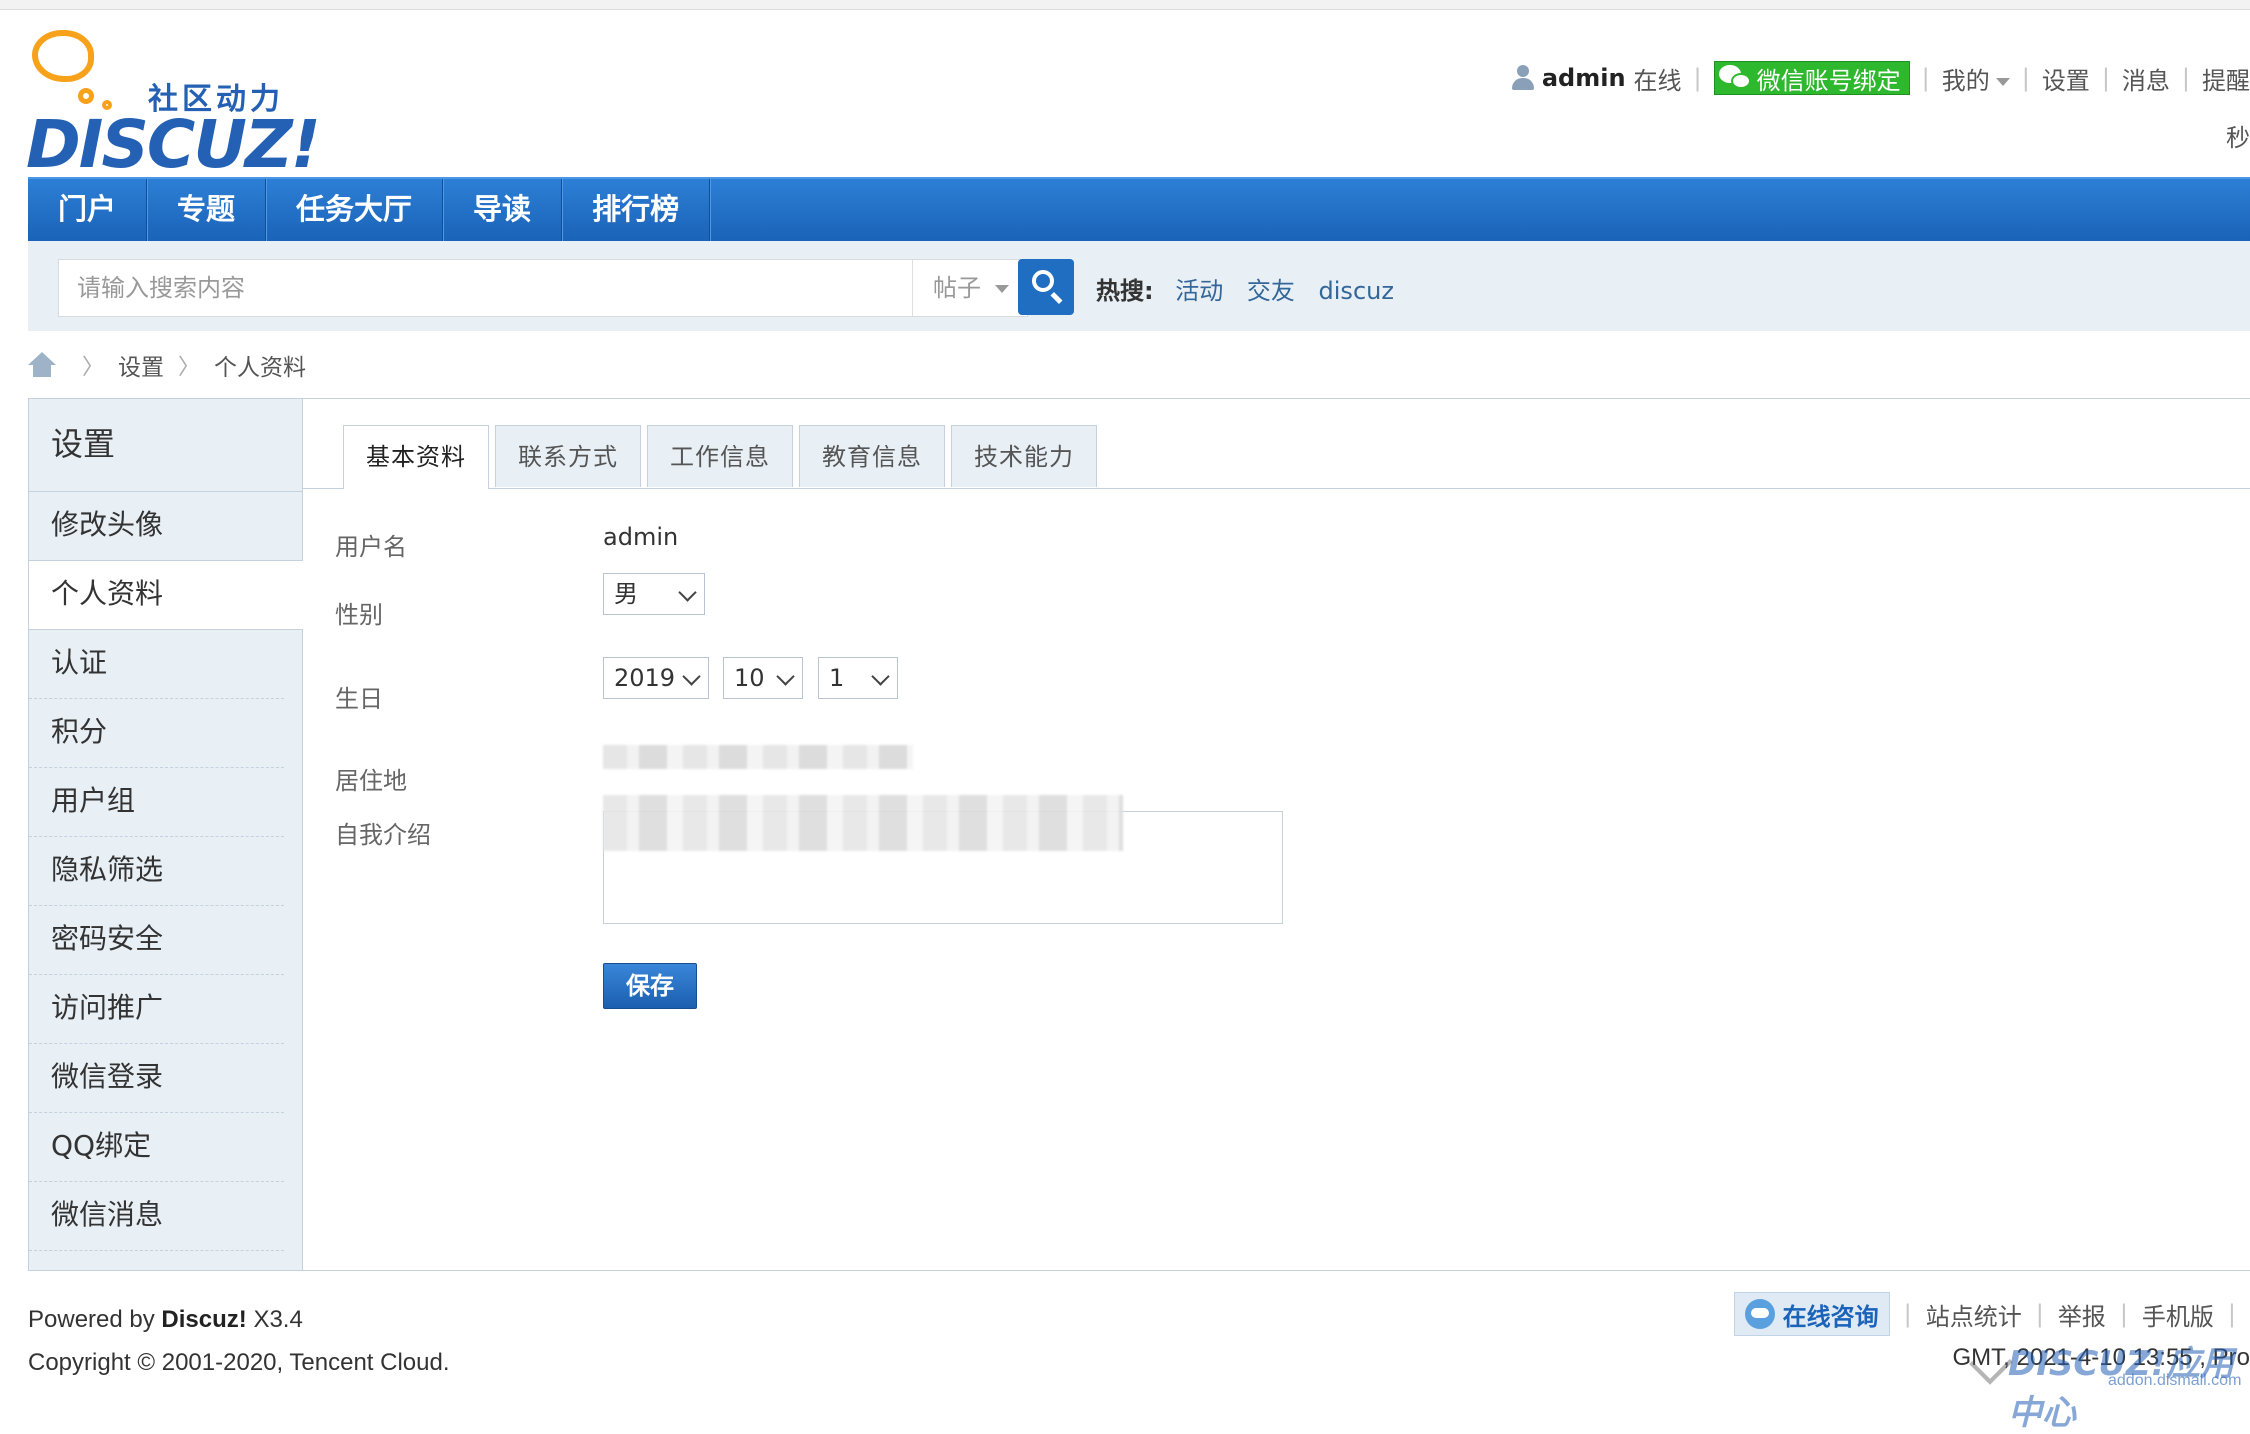  Describe the element at coordinates (359, 696) in the screenshot. I see `birthday-label: 生日` at that location.